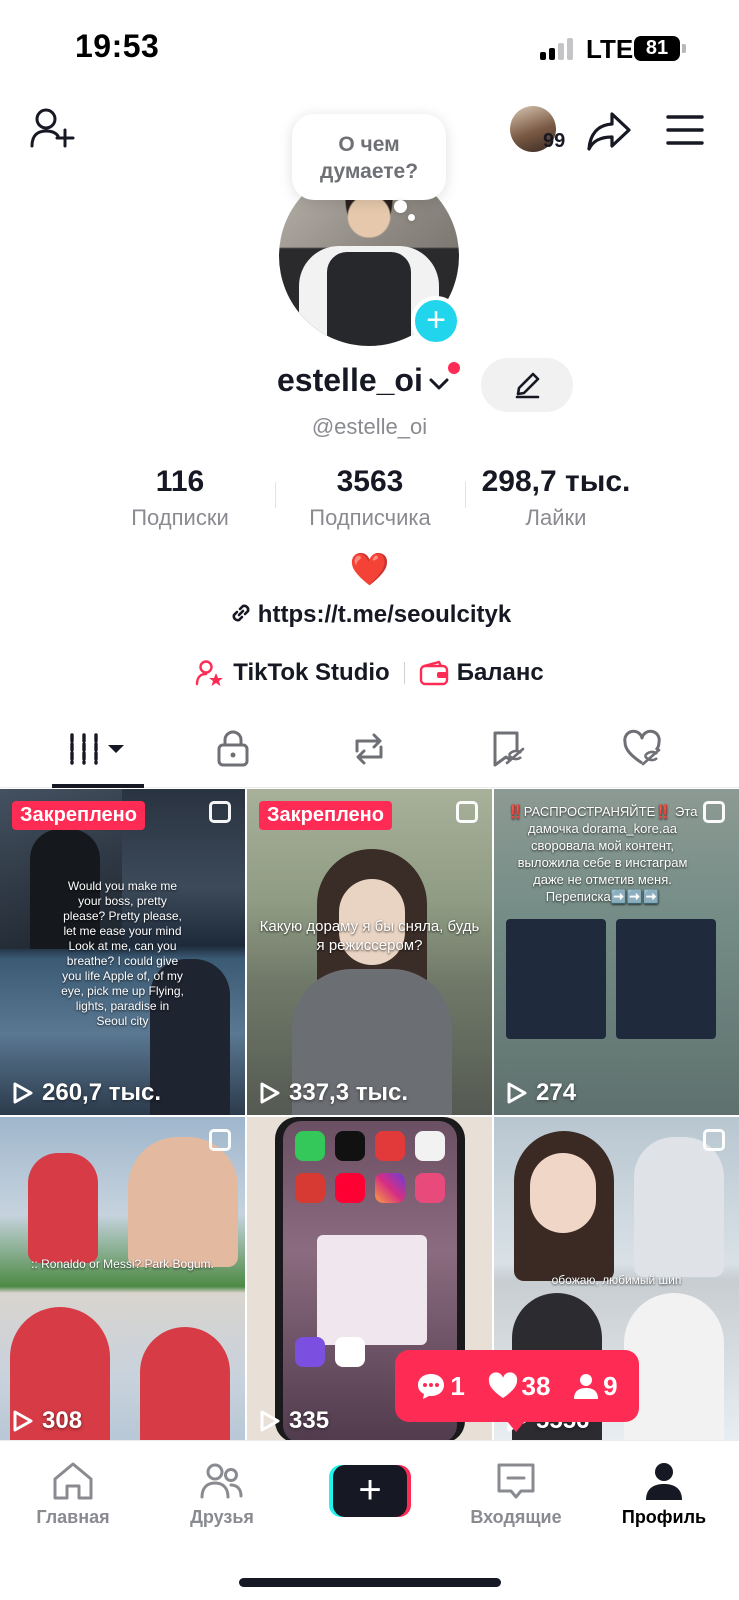 This screenshot has width=739, height=1600. I want to click on network-type: LTE, so click(610, 49).